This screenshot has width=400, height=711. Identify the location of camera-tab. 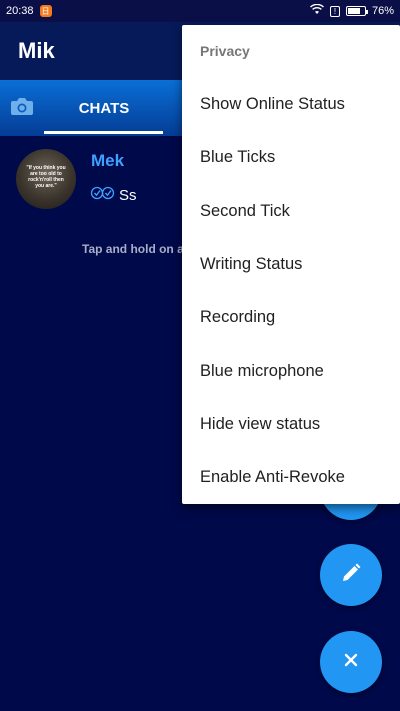
(22, 108).